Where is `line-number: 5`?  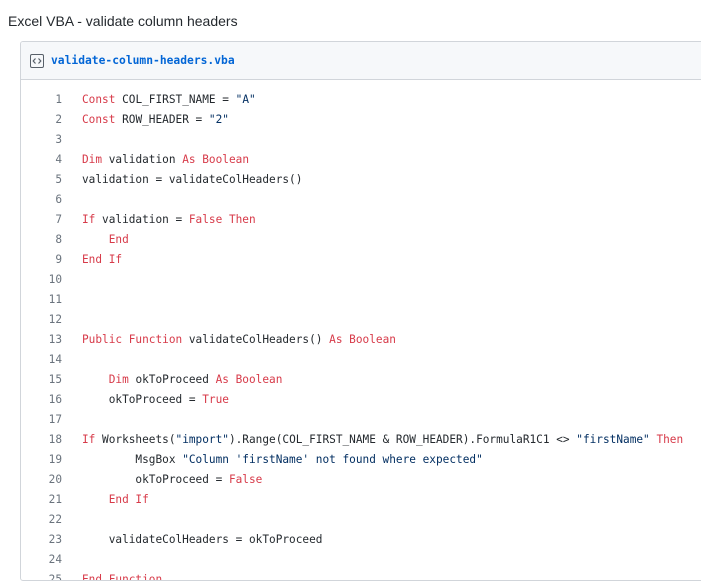
line-number: 5 is located at coordinates (51, 180).